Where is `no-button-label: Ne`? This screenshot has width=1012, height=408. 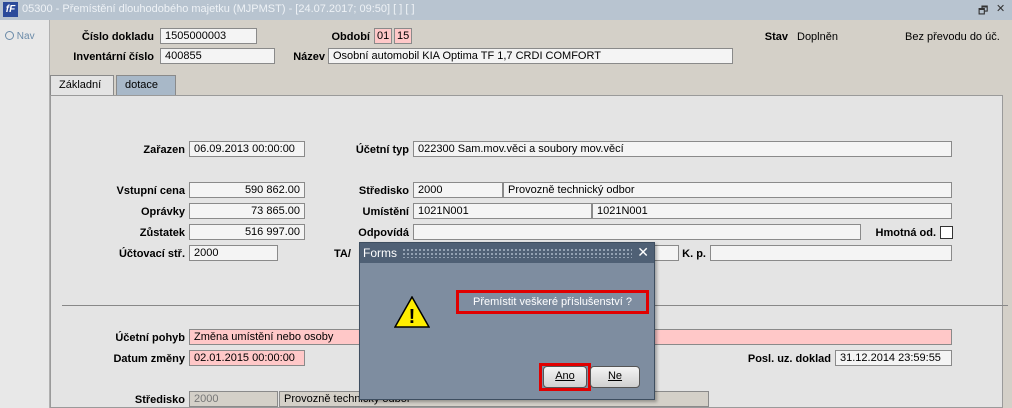
no-button-label: Ne is located at coordinates (615, 376).